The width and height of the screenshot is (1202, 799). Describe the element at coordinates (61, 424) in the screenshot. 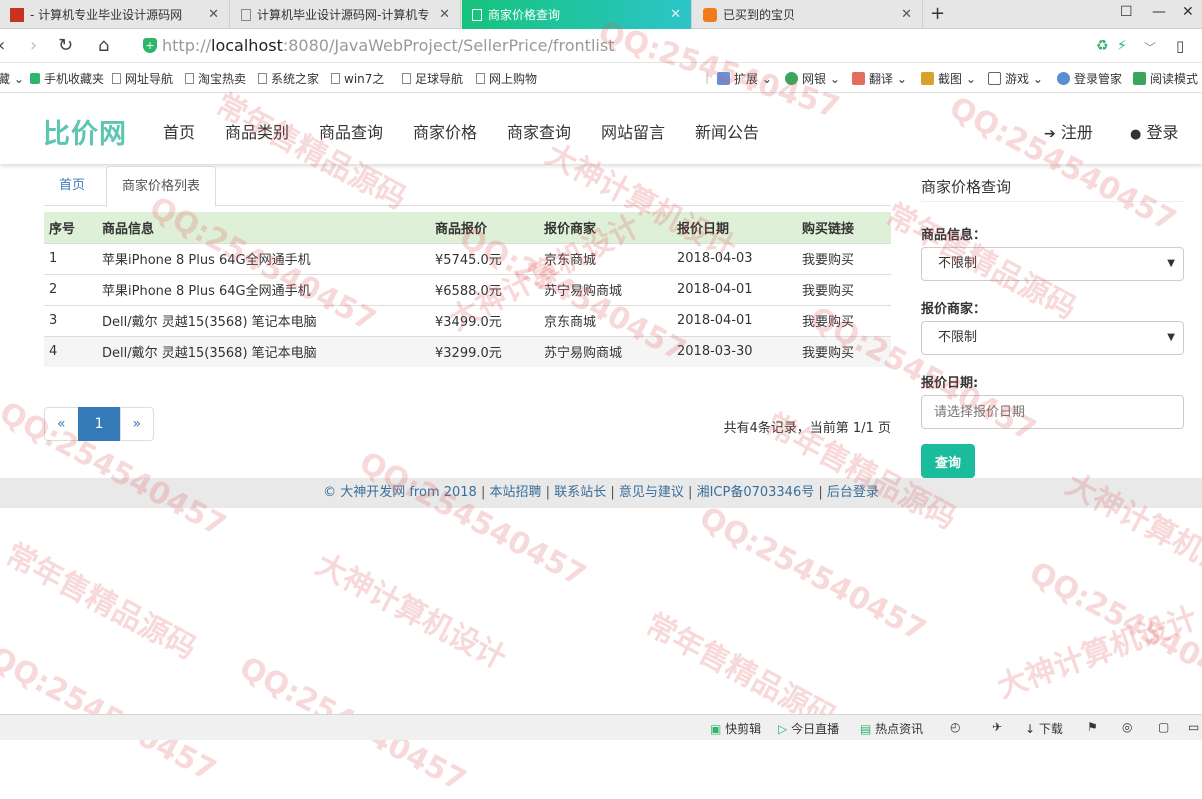

I see `prev-page-button: «` at that location.